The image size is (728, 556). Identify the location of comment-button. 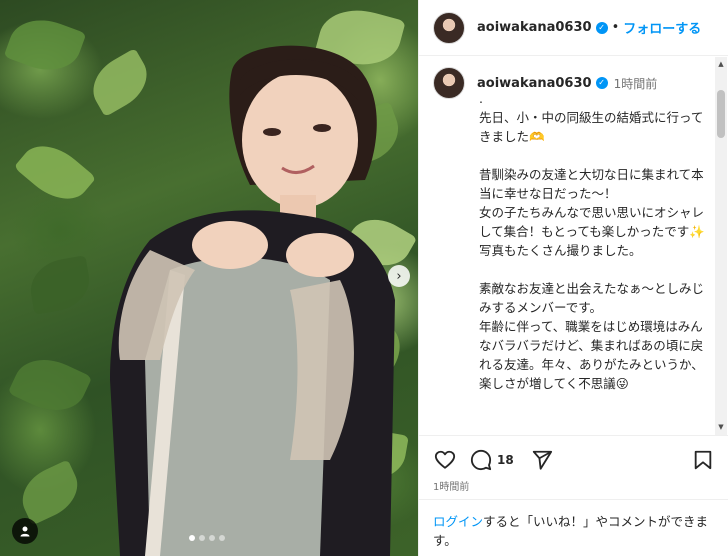
(481, 460).